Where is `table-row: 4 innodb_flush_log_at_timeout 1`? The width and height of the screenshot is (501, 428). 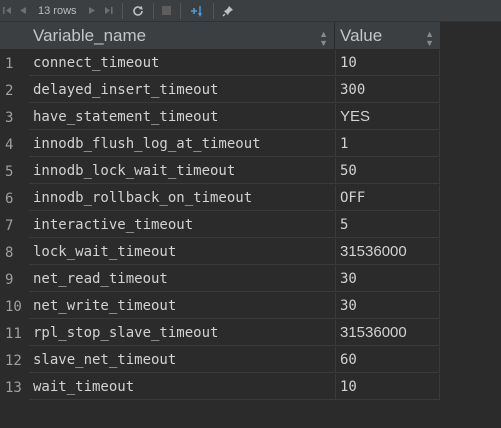 table-row: 4 innodb_flush_log_at_timeout 1 is located at coordinates (220, 144).